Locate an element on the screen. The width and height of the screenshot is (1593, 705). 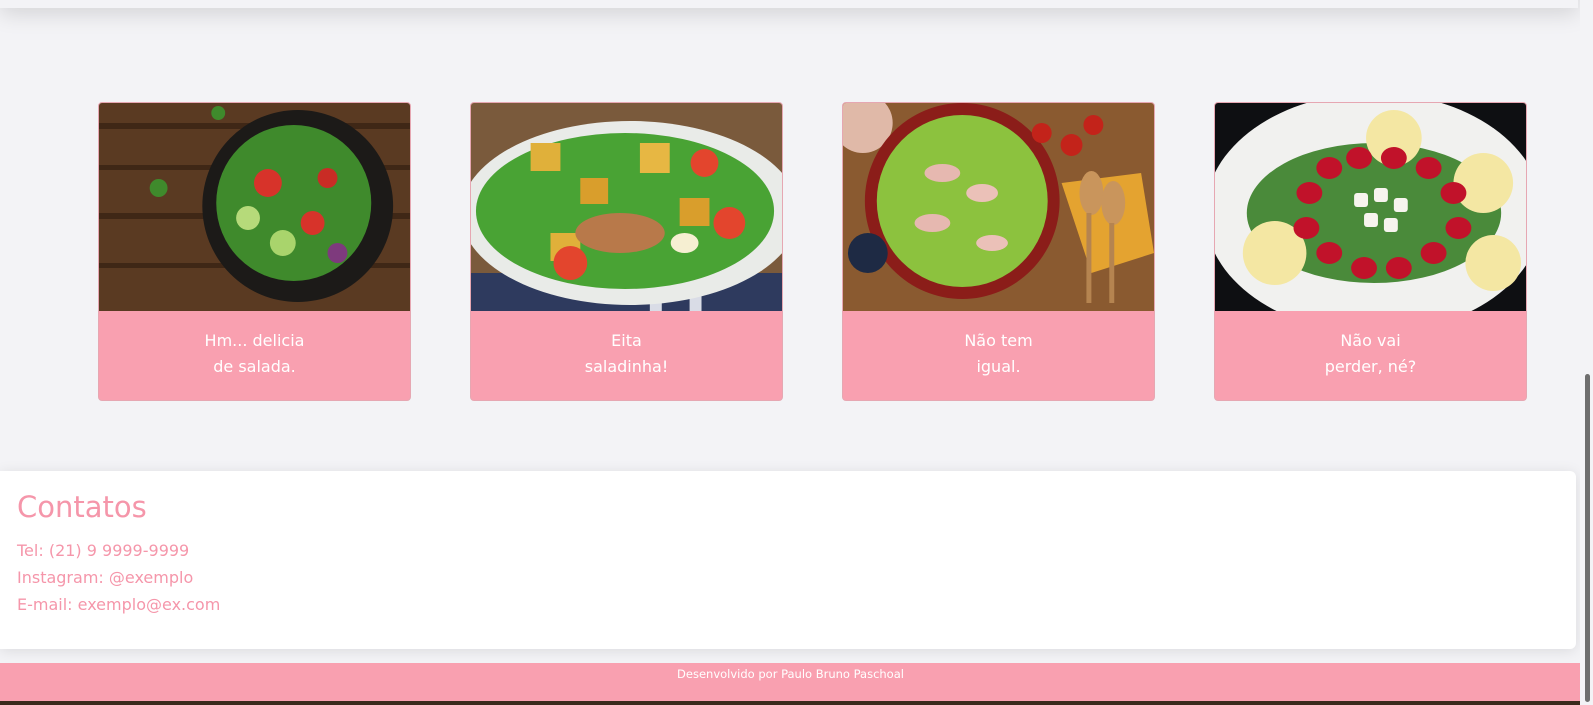
salad-card-3: Não tem igual. is located at coordinates (998, 251).